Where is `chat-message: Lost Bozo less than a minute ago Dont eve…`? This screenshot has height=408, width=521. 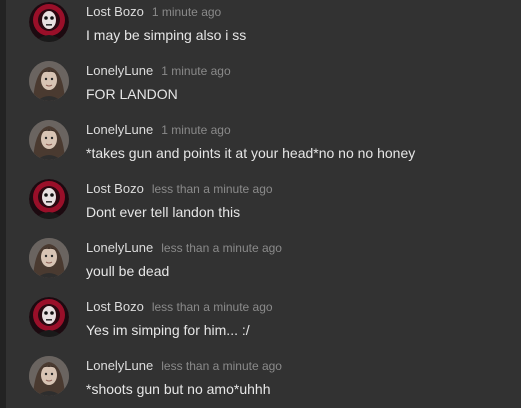
chat-message: Lost Bozo less than a minute ago Dont eve… is located at coordinates (260, 200).